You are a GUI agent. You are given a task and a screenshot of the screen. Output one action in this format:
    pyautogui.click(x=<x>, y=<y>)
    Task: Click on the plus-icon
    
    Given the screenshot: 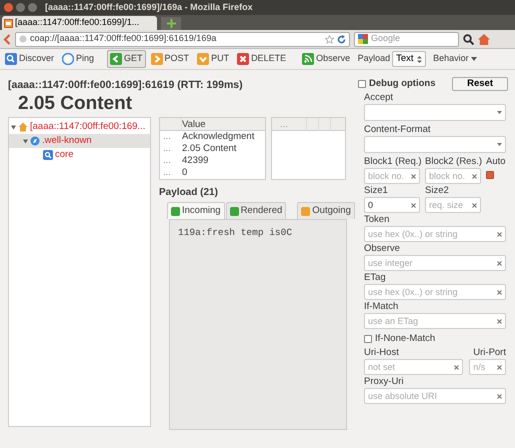 What is the action you would take?
    pyautogui.click(x=171, y=23)
    